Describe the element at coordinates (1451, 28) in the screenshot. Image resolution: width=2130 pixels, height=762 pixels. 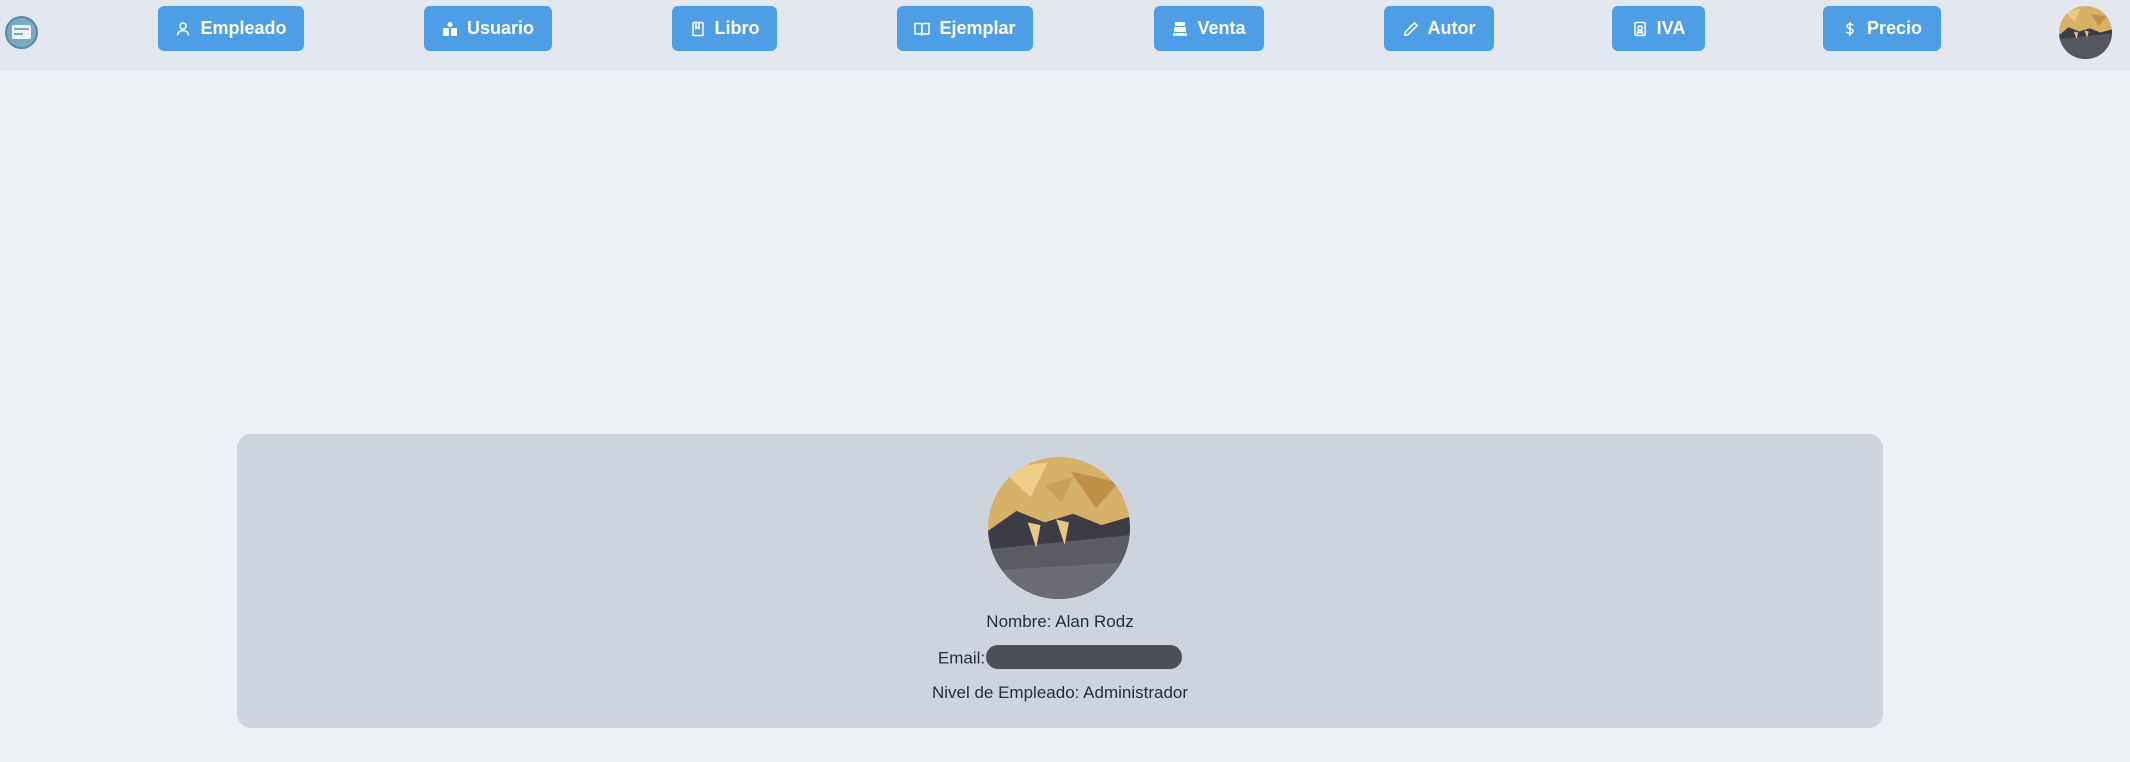
I see `nav-button-label: Autor` at that location.